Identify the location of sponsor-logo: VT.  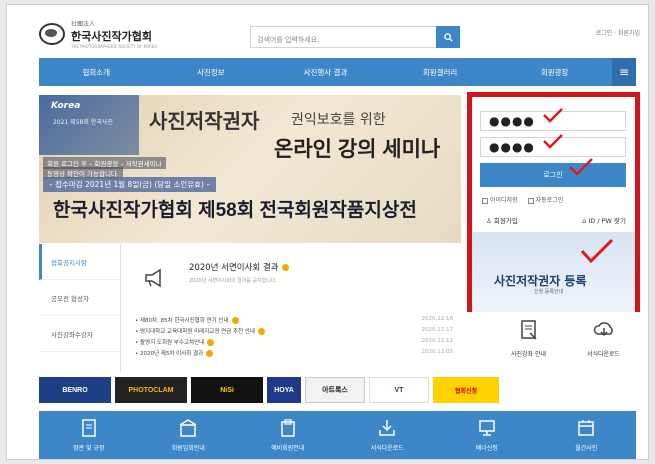
(399, 390).